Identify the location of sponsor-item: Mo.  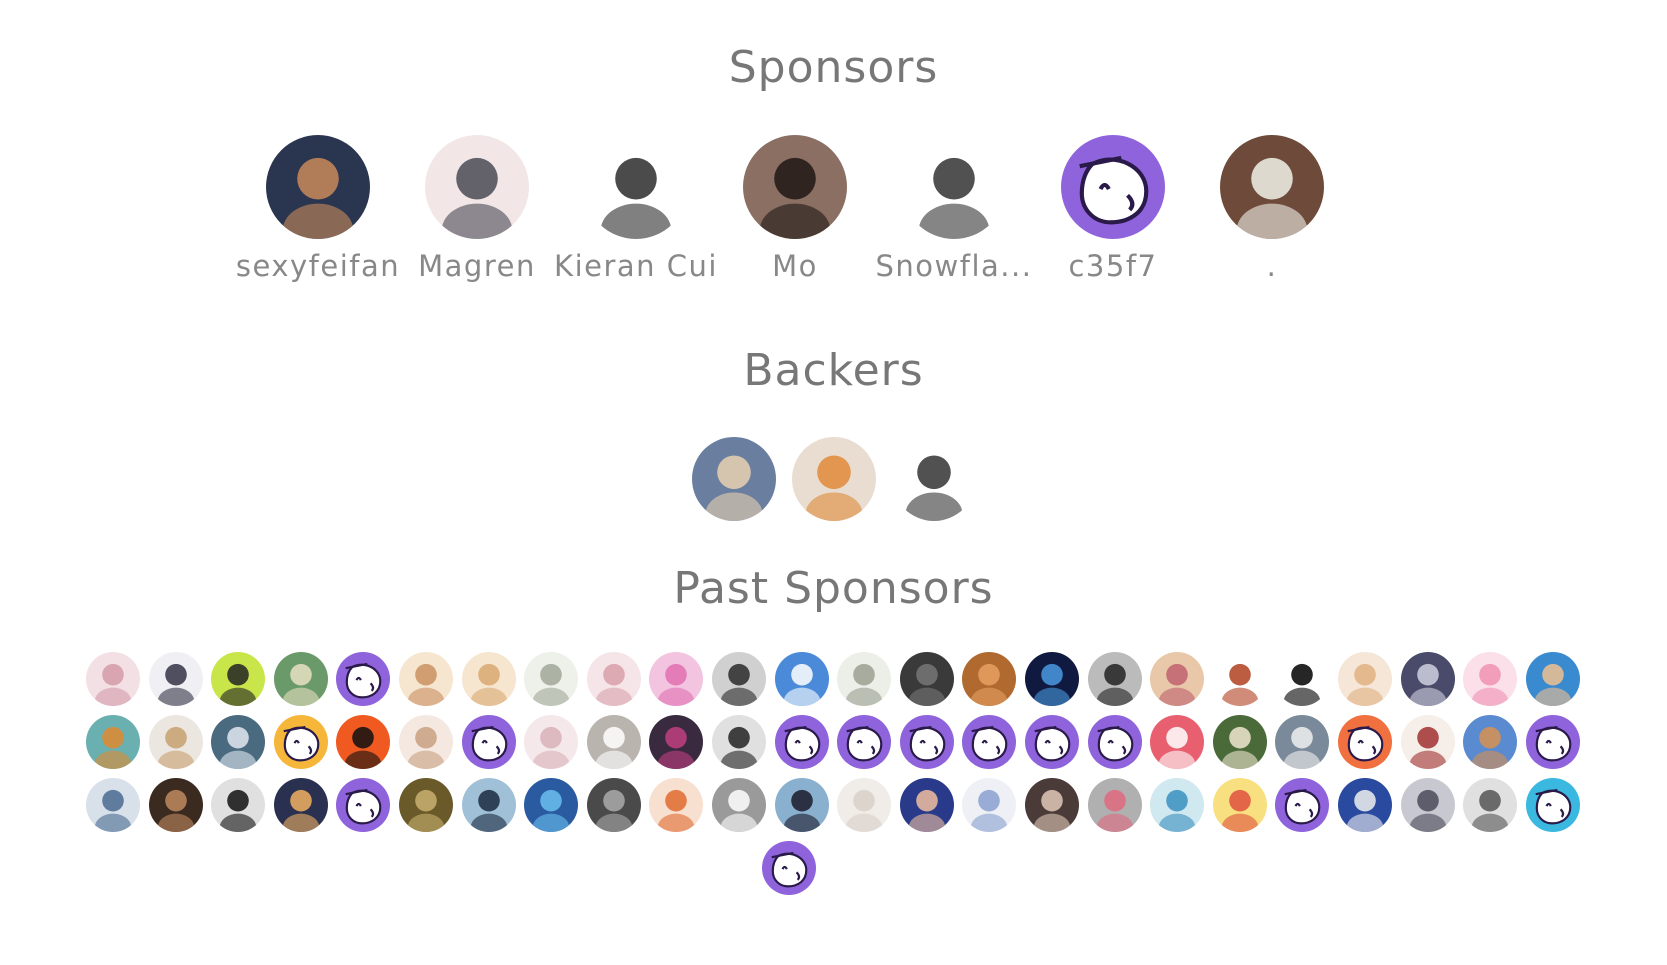
(795, 209).